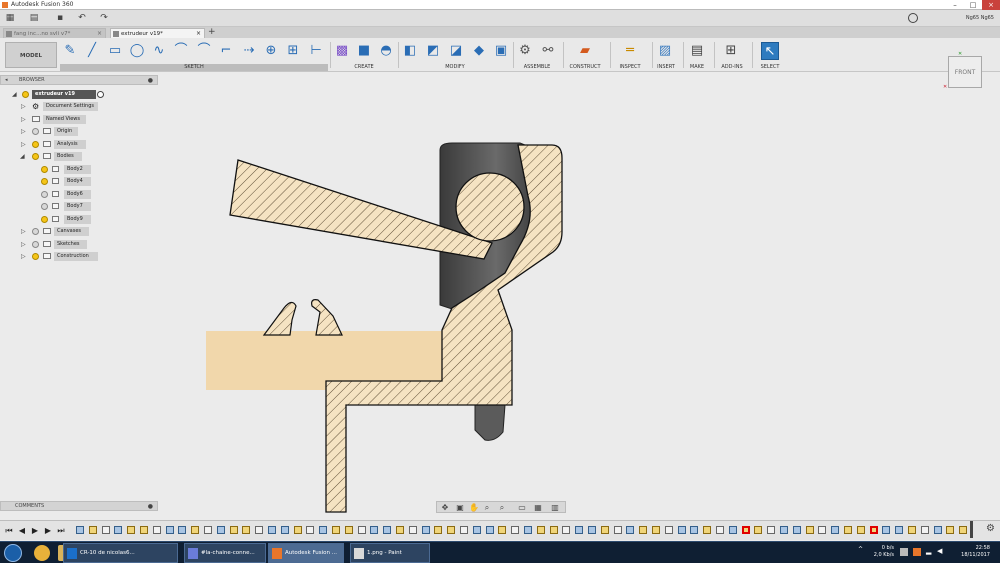  I want to click on select-icon: ↖, so click(770, 51).